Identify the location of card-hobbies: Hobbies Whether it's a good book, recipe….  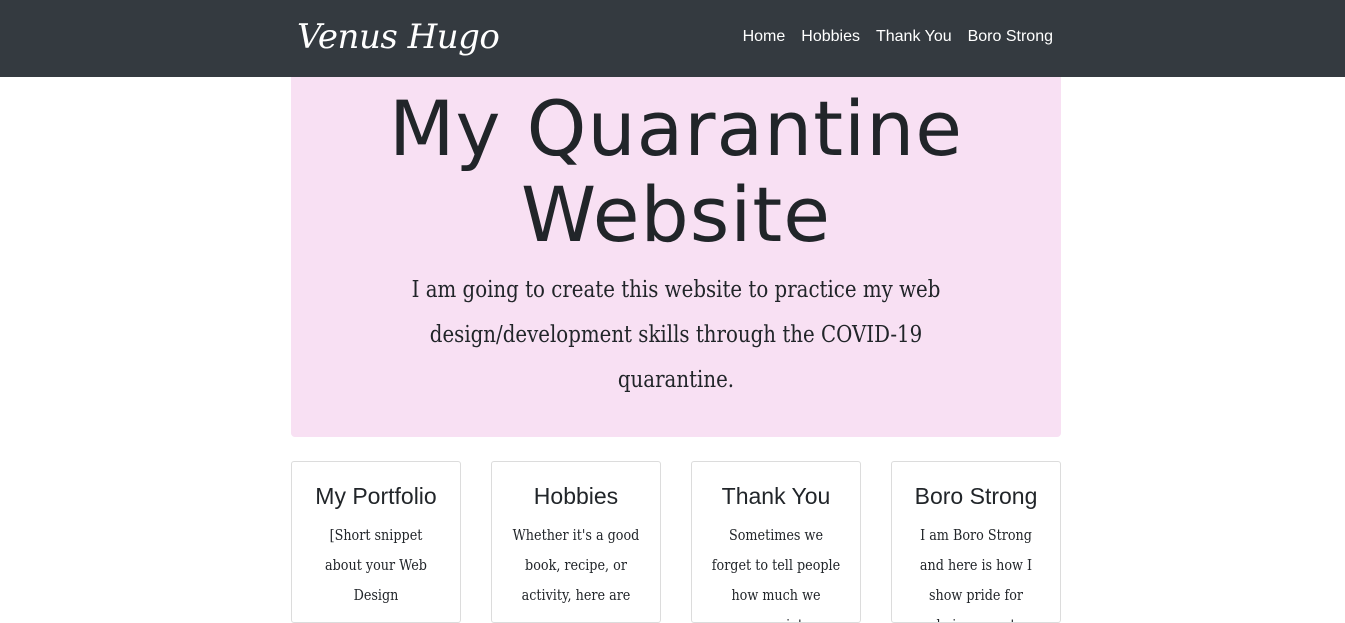
(576, 542).